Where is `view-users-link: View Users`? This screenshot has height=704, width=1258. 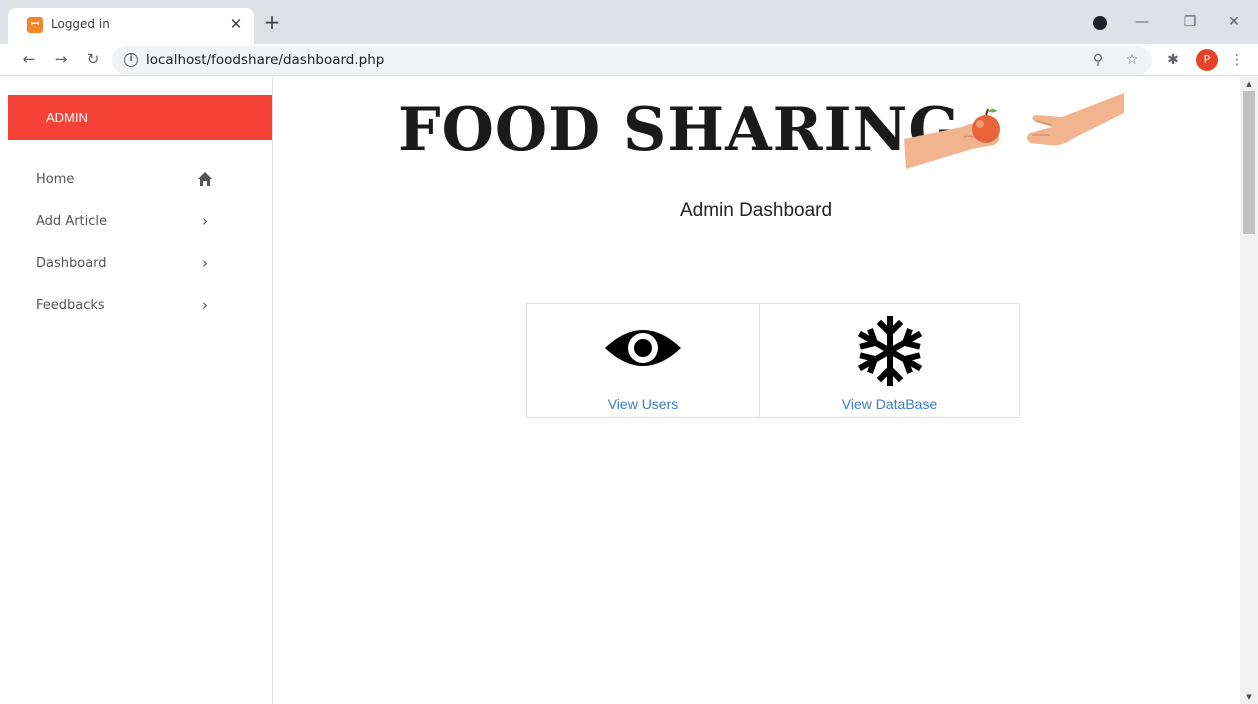
view-users-link: View Users is located at coordinates (643, 404).